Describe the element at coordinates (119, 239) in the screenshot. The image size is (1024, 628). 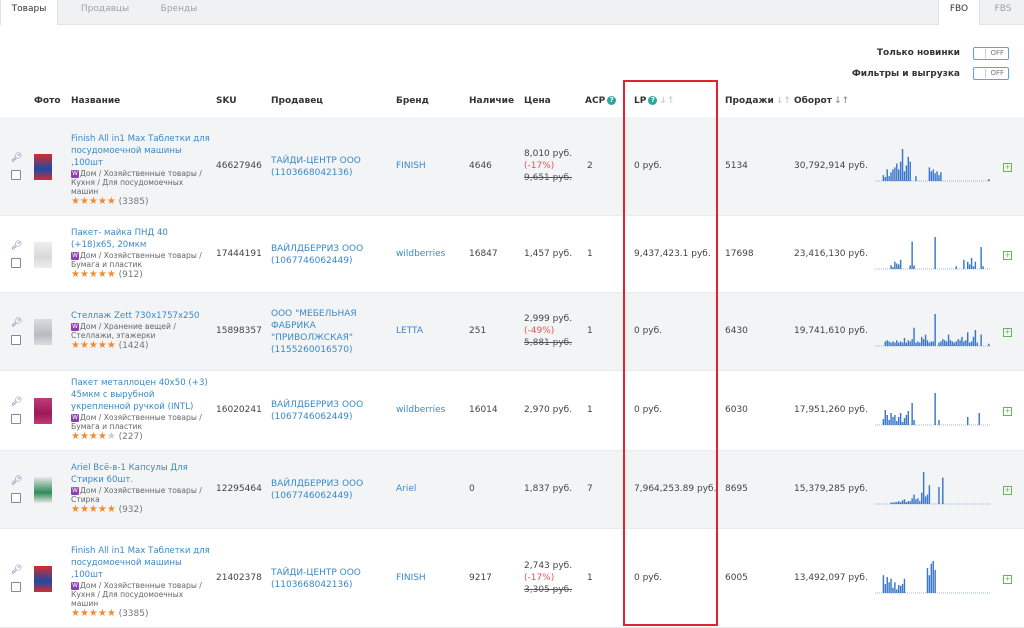
I see `product-name-link: Пакет- майка ПНД 40 (+18)x65, 20мкм` at that location.